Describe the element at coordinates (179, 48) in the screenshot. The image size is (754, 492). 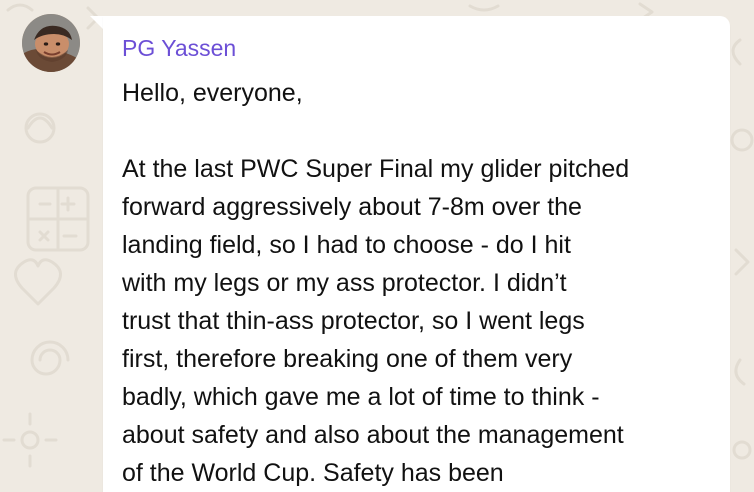
I see `sender-name: PG Yassen` at that location.